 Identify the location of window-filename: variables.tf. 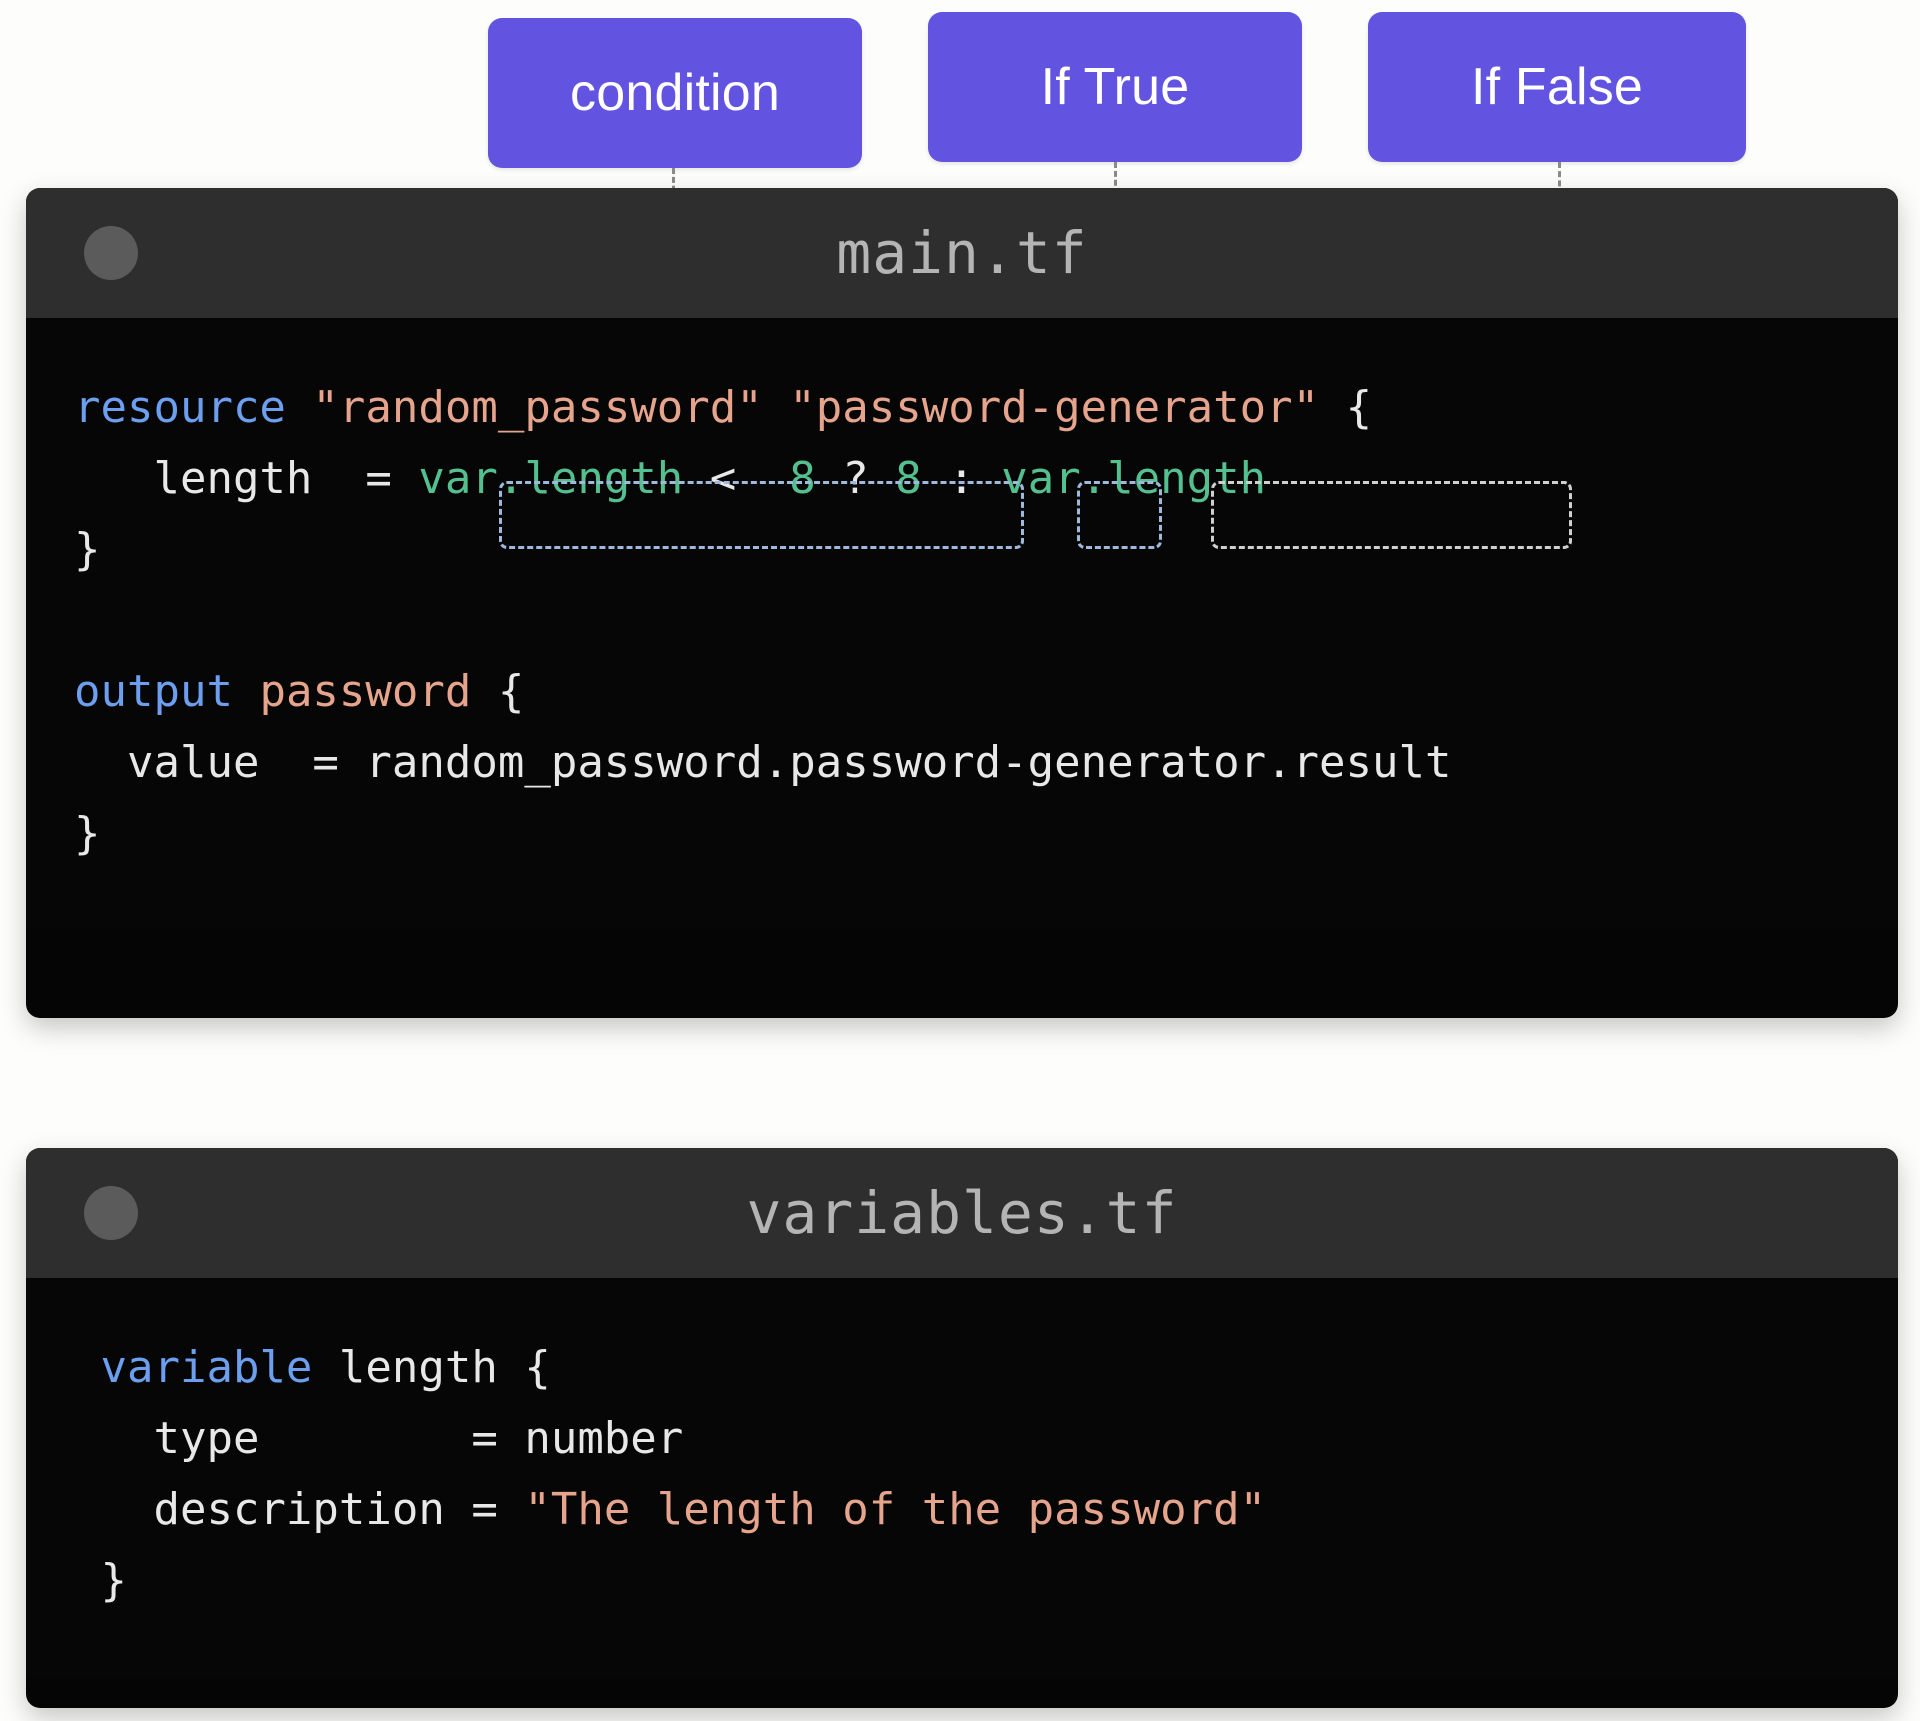
(962, 1213).